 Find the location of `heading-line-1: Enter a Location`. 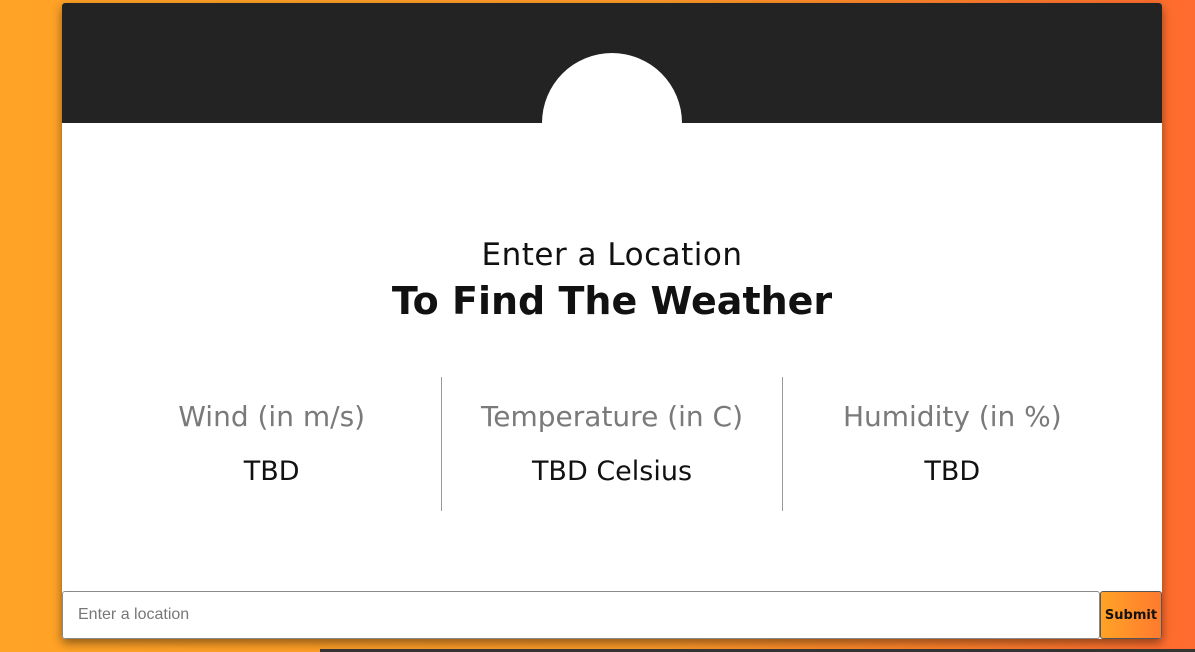

heading-line-1: Enter a Location is located at coordinates (612, 255).